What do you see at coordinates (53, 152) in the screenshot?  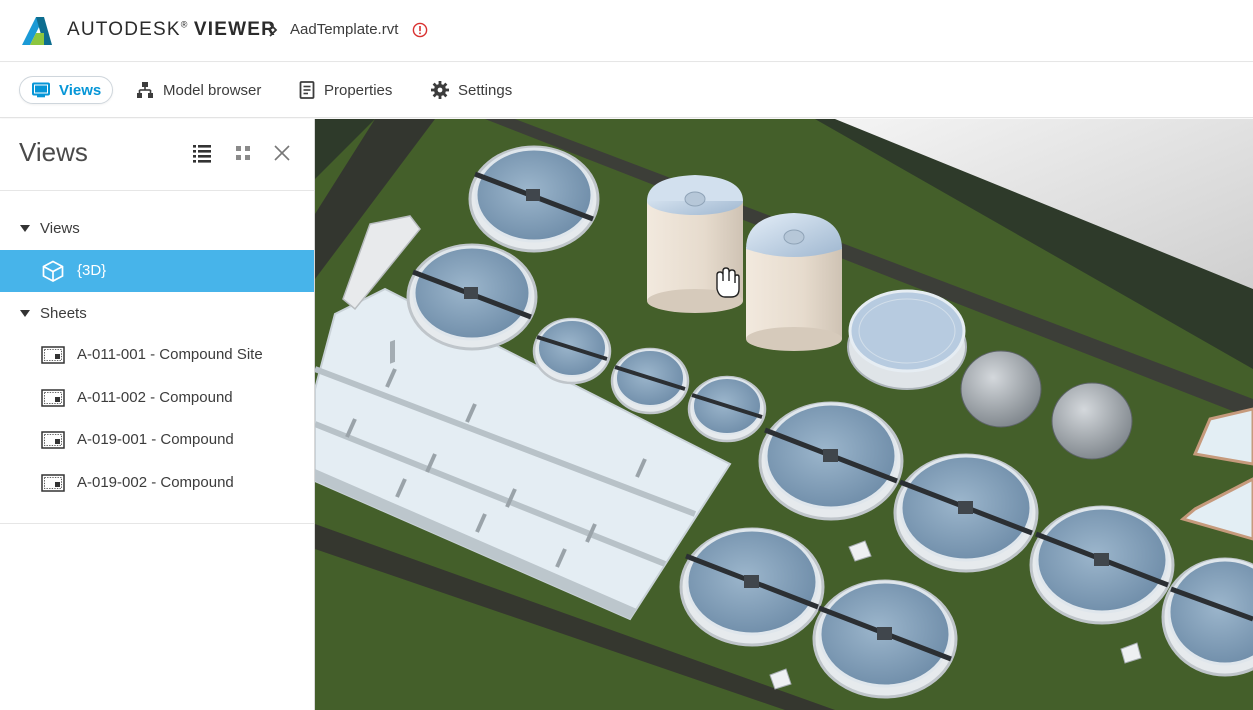 I see `panel-title: Views` at bounding box center [53, 152].